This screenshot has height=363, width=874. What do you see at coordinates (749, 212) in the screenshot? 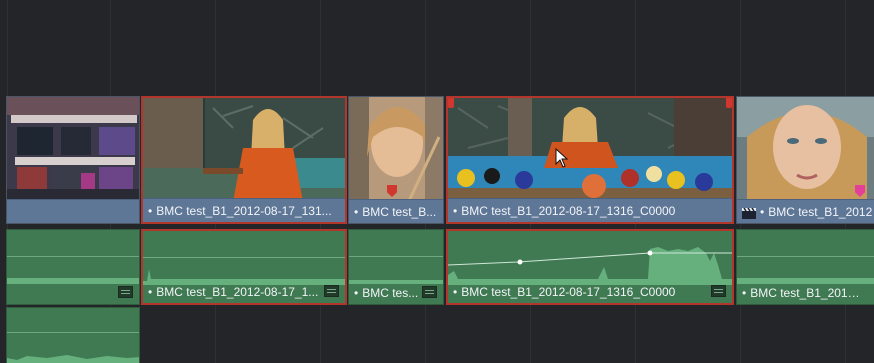
I see `clapper-icon` at bounding box center [749, 212].